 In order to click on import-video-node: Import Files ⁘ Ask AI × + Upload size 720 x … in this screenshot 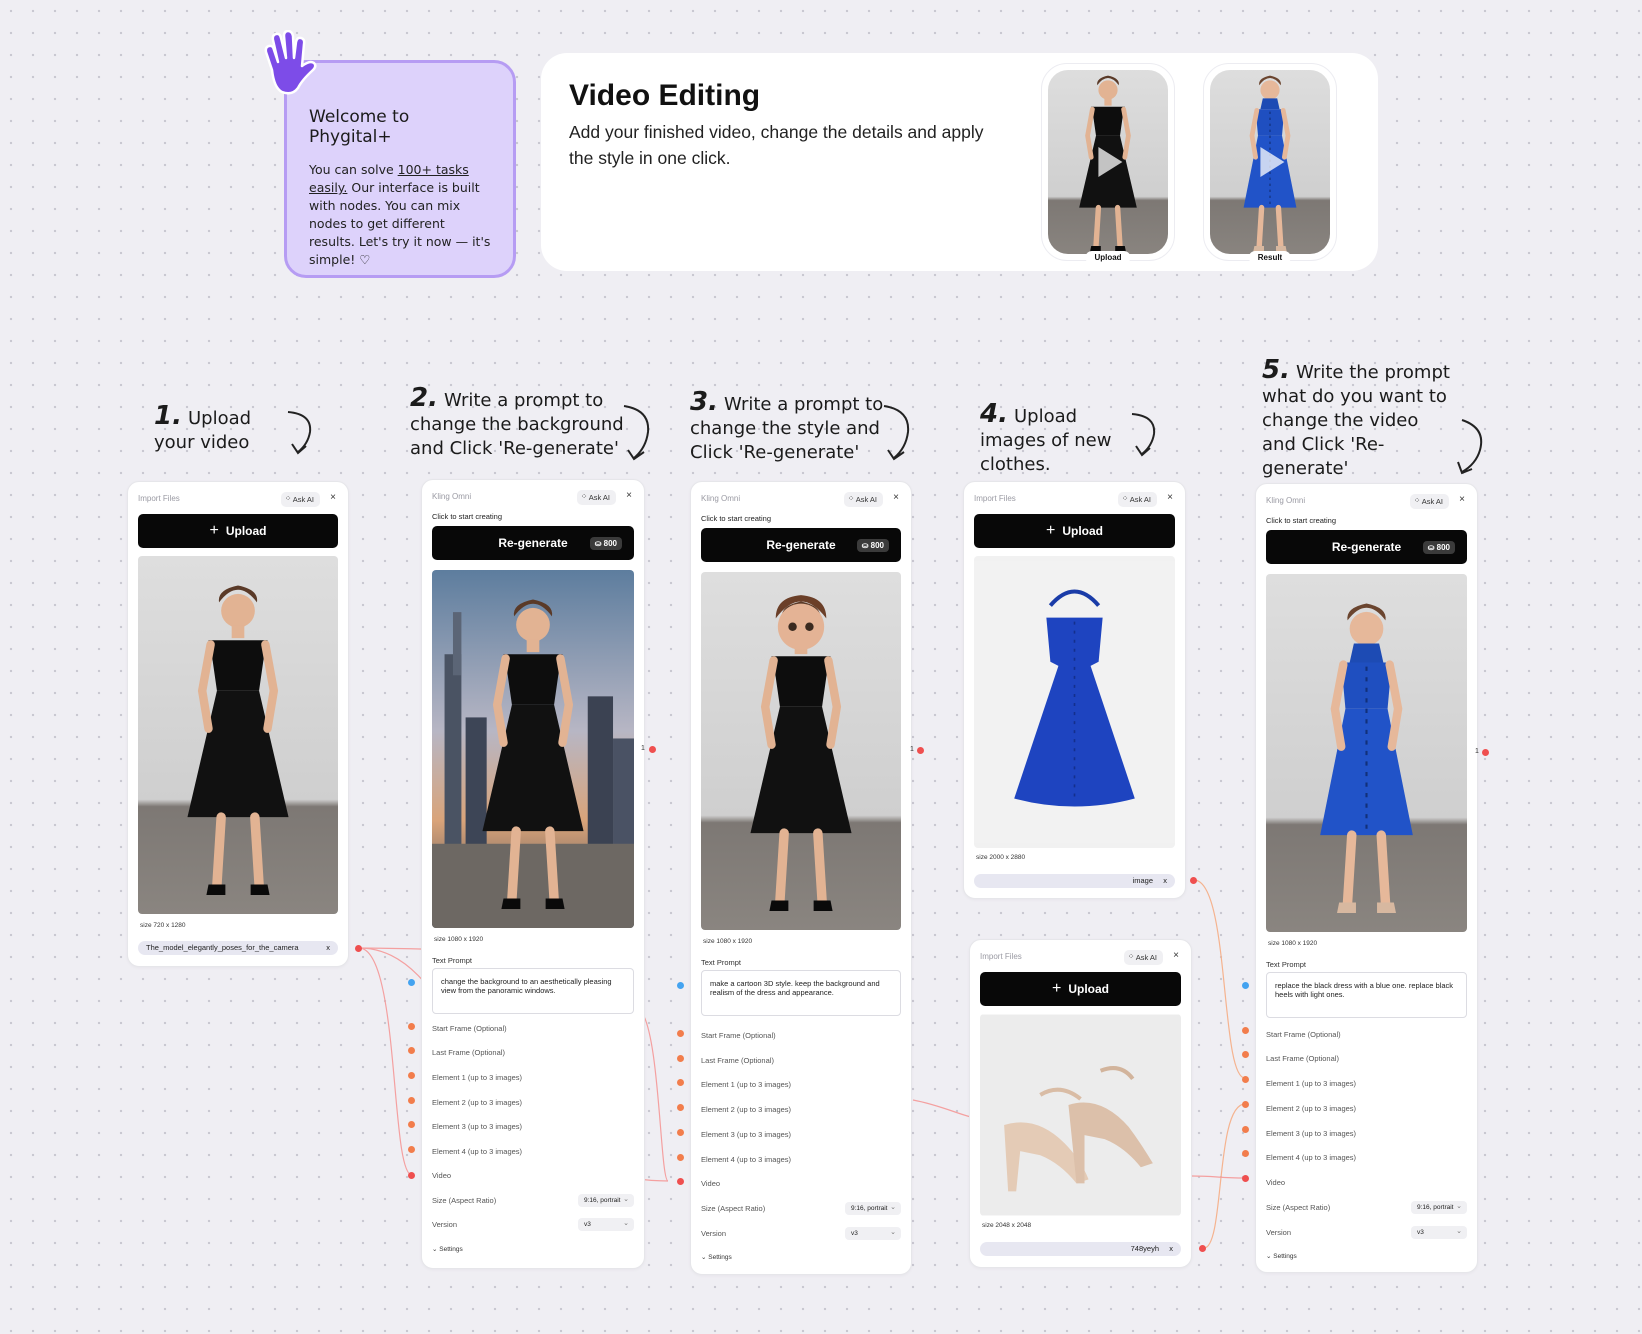, I will do `click(238, 724)`.